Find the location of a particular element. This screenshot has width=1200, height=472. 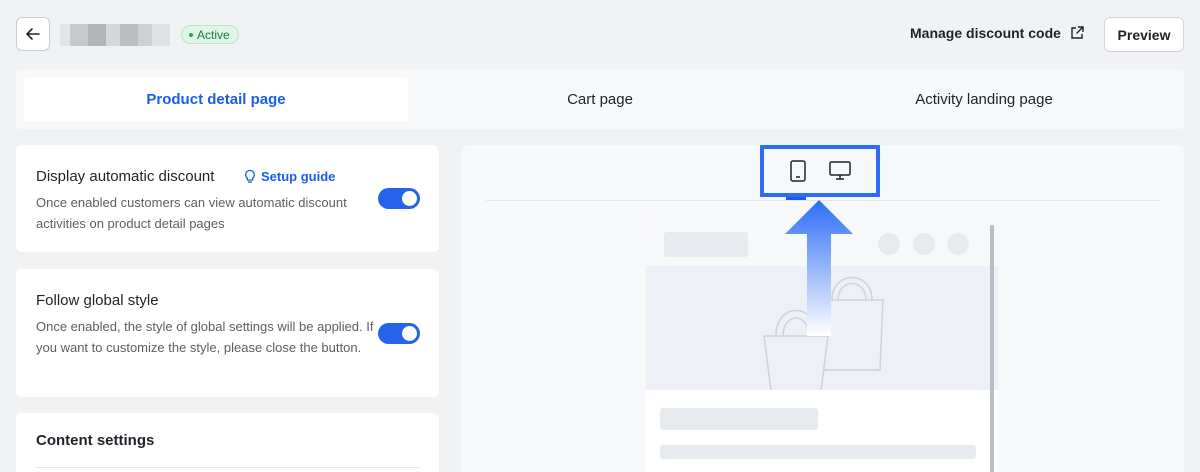

desktop-icon is located at coordinates (839, 171).